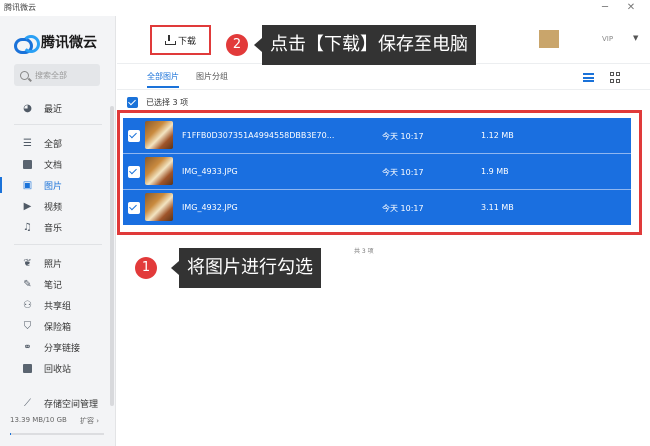  What do you see at coordinates (495, 171) in the screenshot?
I see `file-size: 1.9 MB` at bounding box center [495, 171].